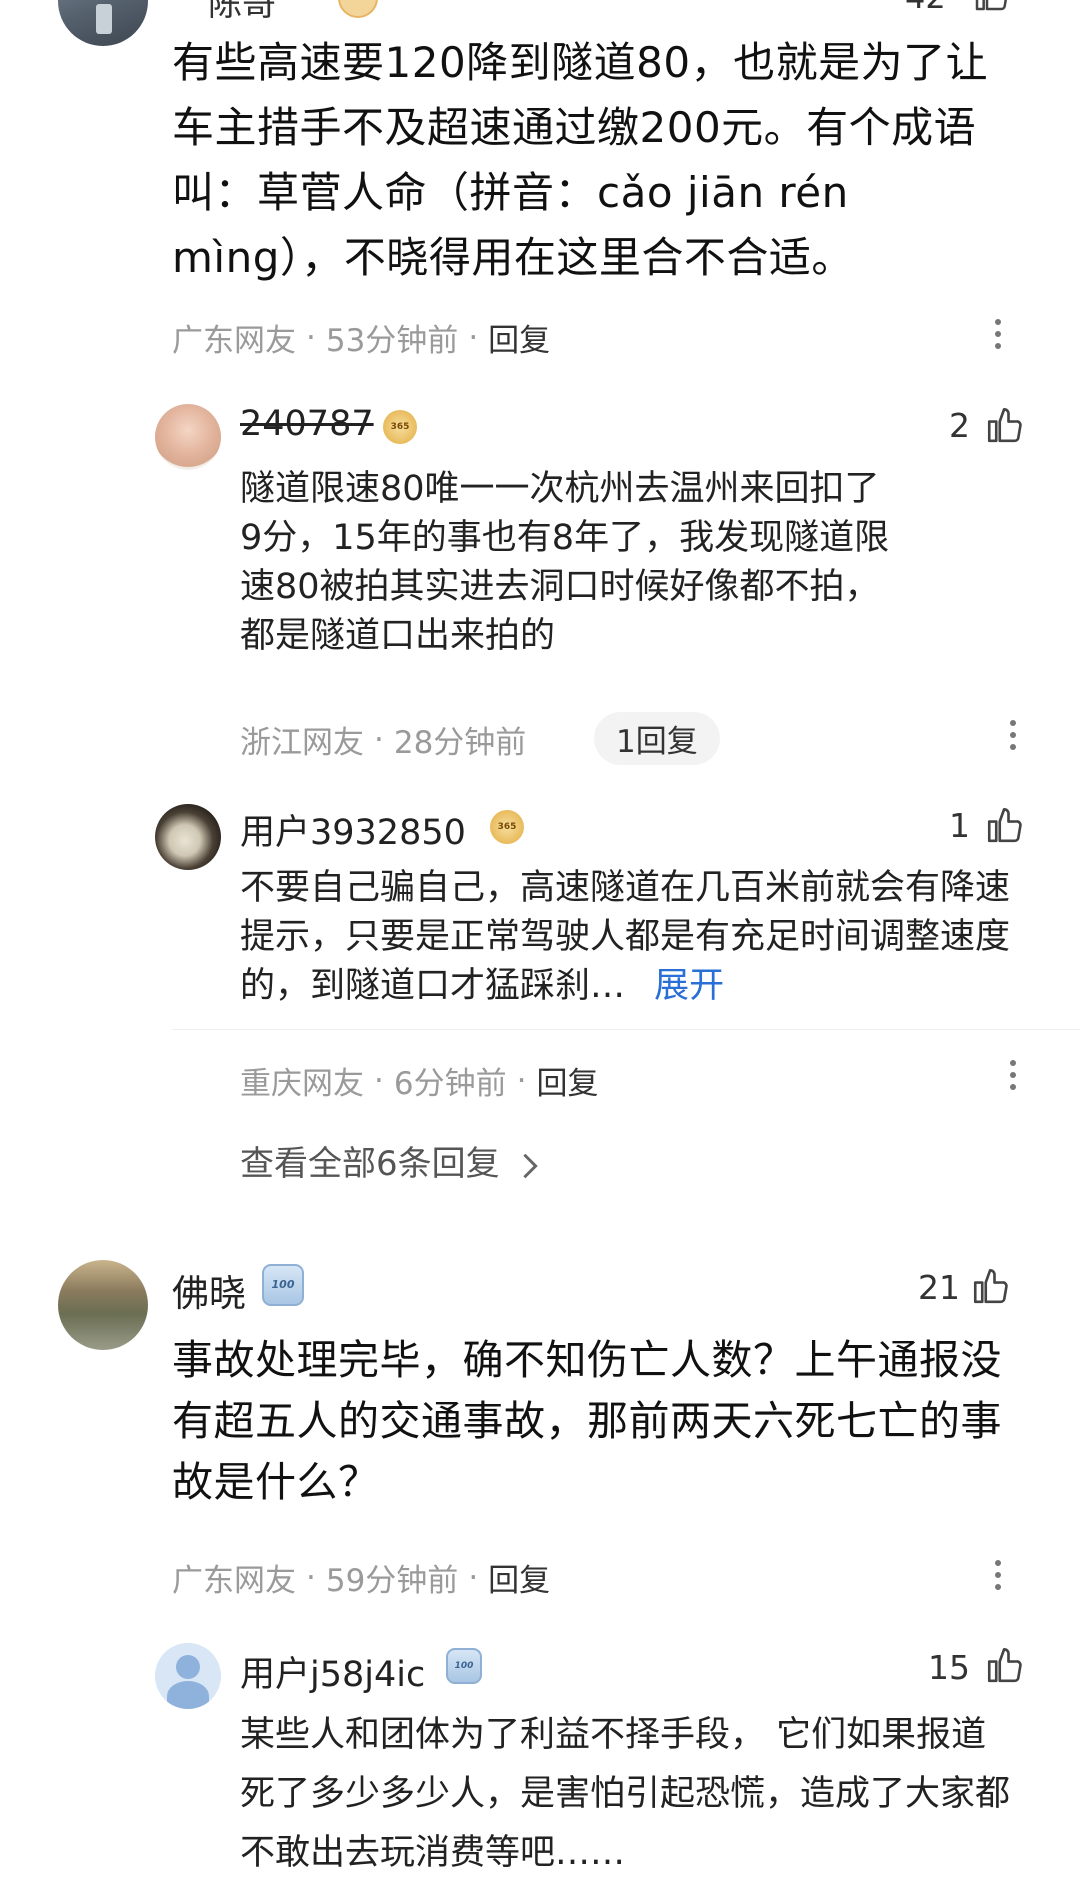 The height and width of the screenshot is (1883, 1080). Describe the element at coordinates (392, 341) in the screenshot. I see `timestamp: 53分钟前` at that location.